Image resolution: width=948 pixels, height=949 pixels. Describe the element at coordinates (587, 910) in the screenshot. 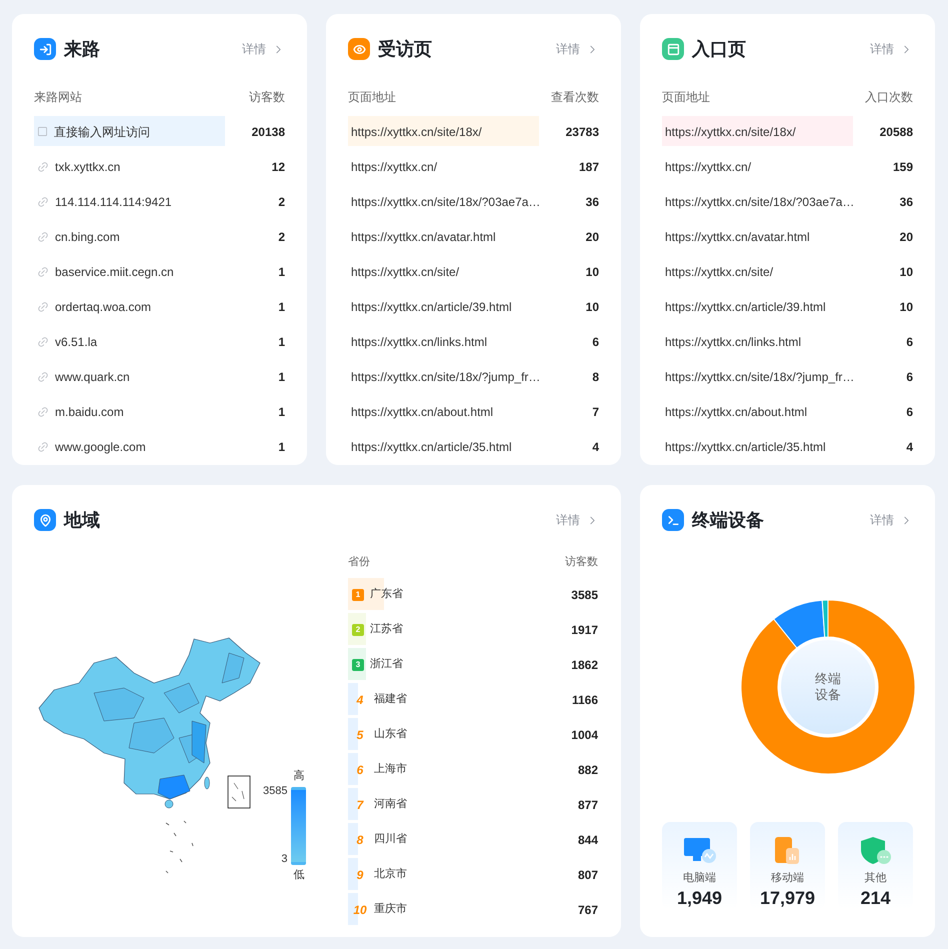

I see `row-value: 767` at that location.